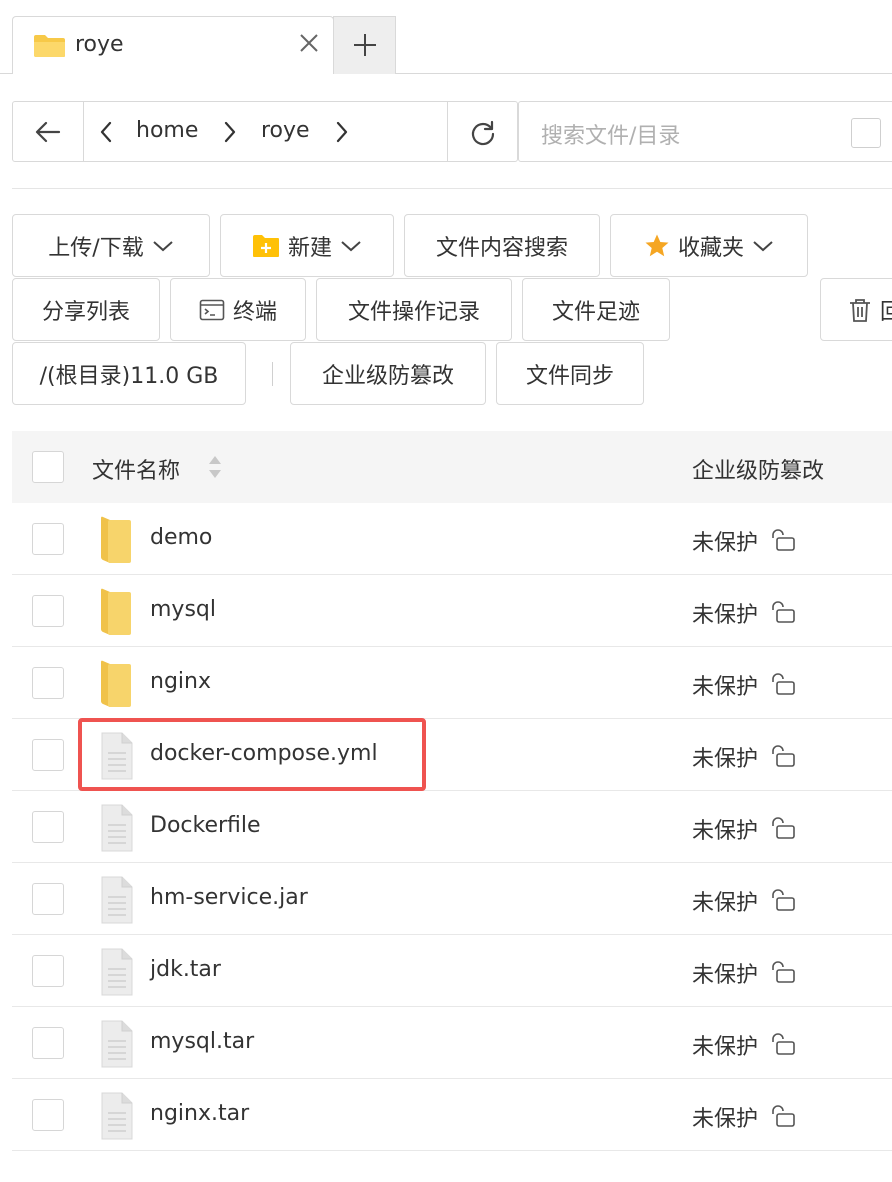 The width and height of the screenshot is (892, 1182). I want to click on file-sync-label: 文件同步, so click(569, 376).